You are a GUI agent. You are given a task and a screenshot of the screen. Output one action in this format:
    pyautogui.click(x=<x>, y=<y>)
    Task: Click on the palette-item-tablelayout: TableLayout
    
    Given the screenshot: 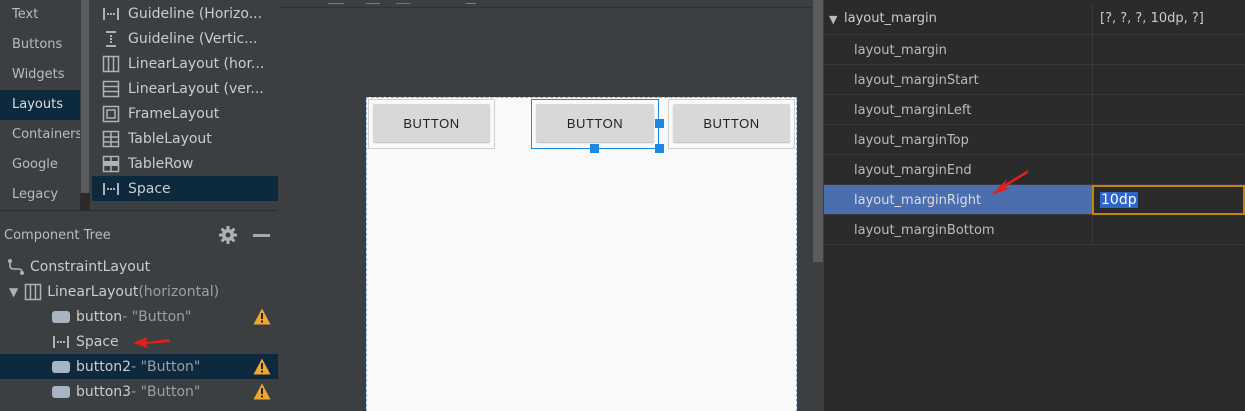 What is the action you would take?
    pyautogui.click(x=185, y=138)
    